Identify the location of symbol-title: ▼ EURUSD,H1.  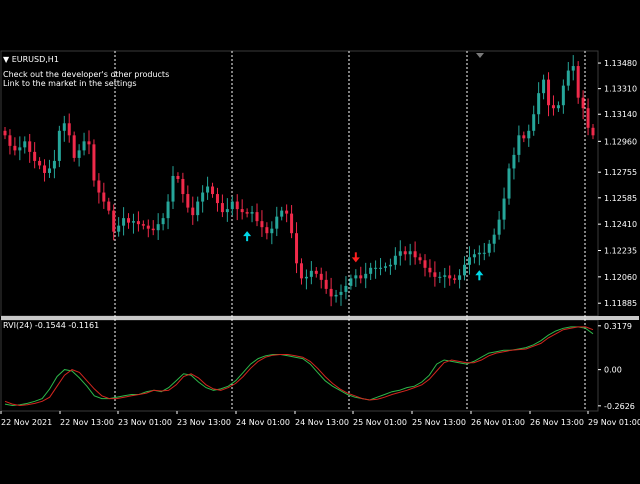
(31, 60).